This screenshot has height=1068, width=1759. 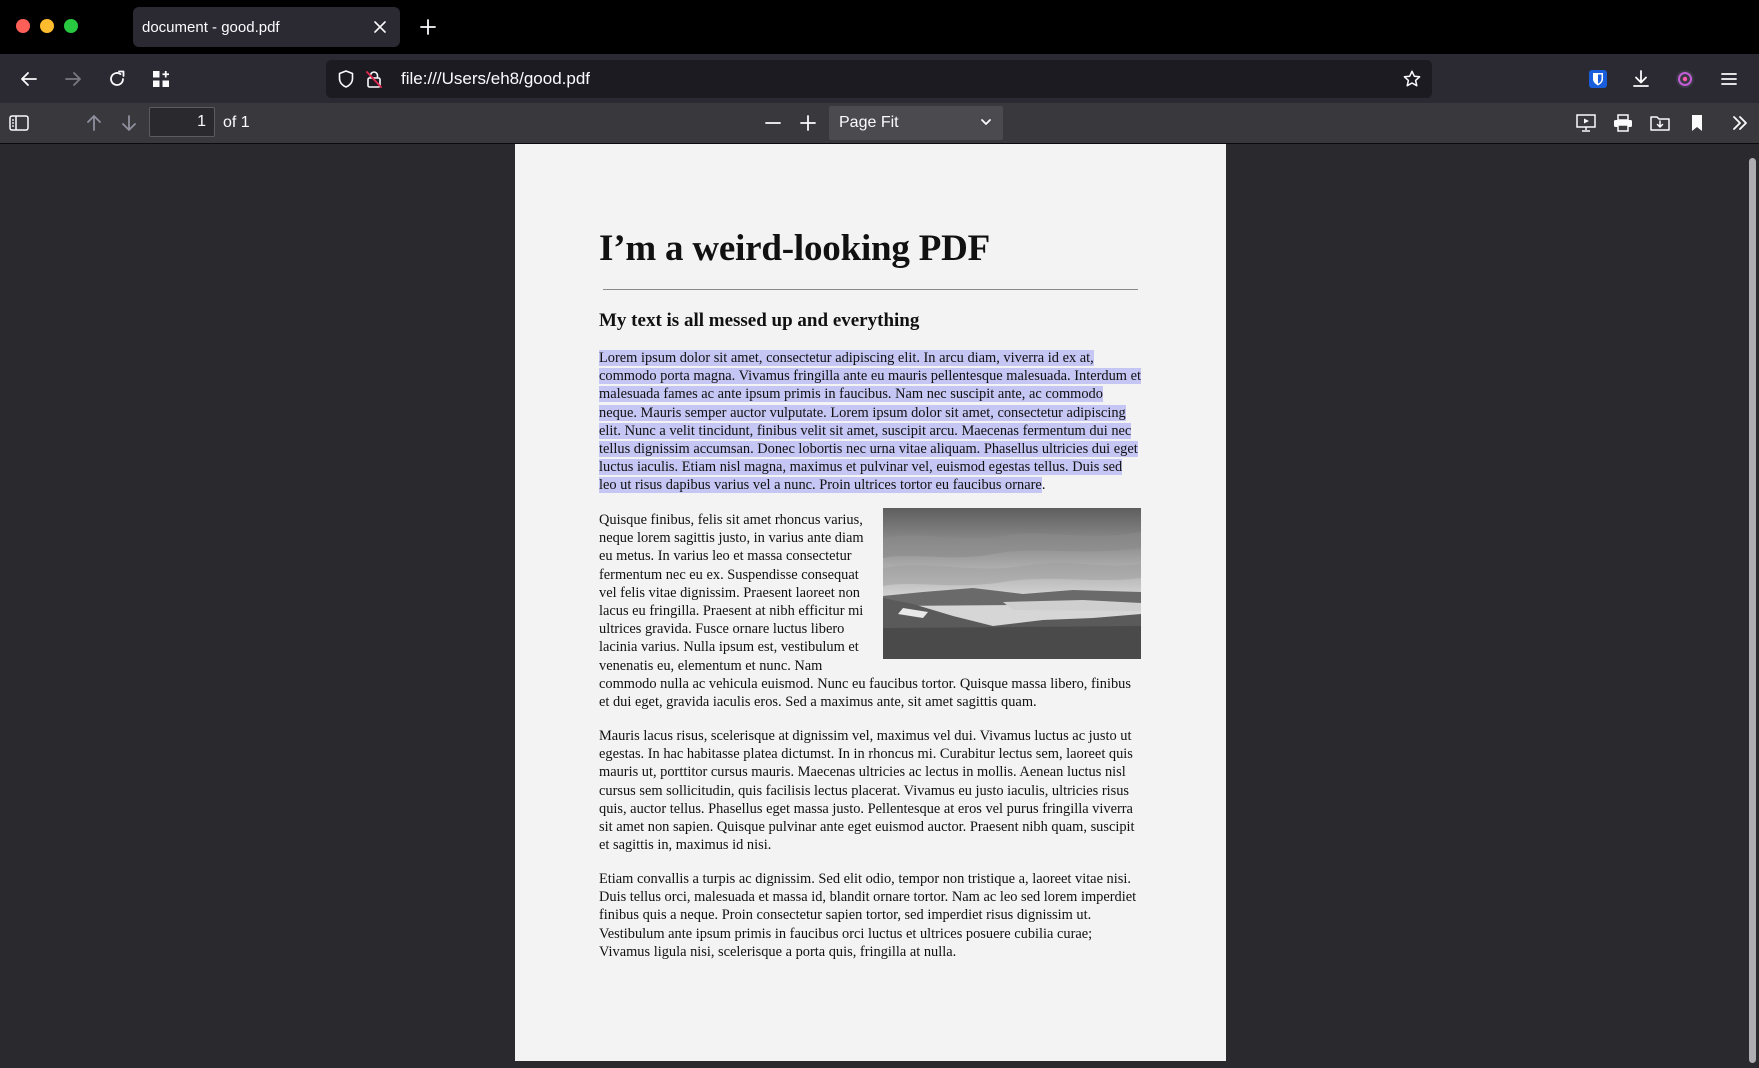 What do you see at coordinates (773, 123) in the screenshot?
I see `zoom-out-icon` at bounding box center [773, 123].